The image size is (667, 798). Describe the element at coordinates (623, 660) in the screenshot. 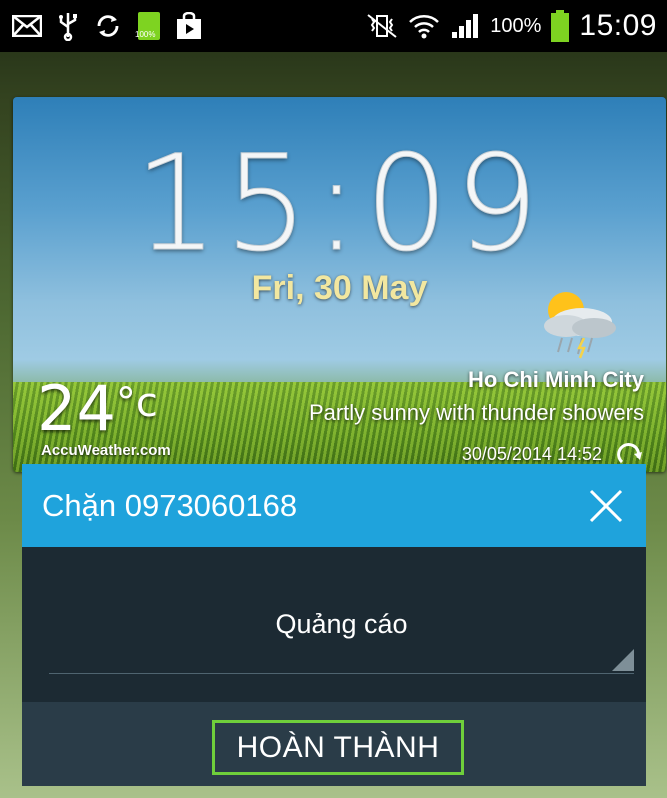

I see `dropdown-arrow-icon` at that location.